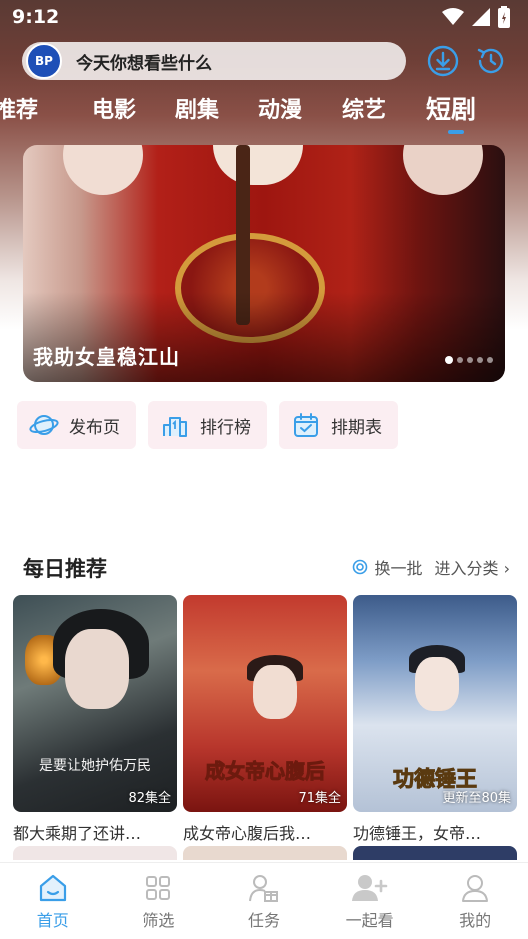 The width and height of the screenshot is (528, 939). I want to click on tab-movies: 电影, so click(114, 108).